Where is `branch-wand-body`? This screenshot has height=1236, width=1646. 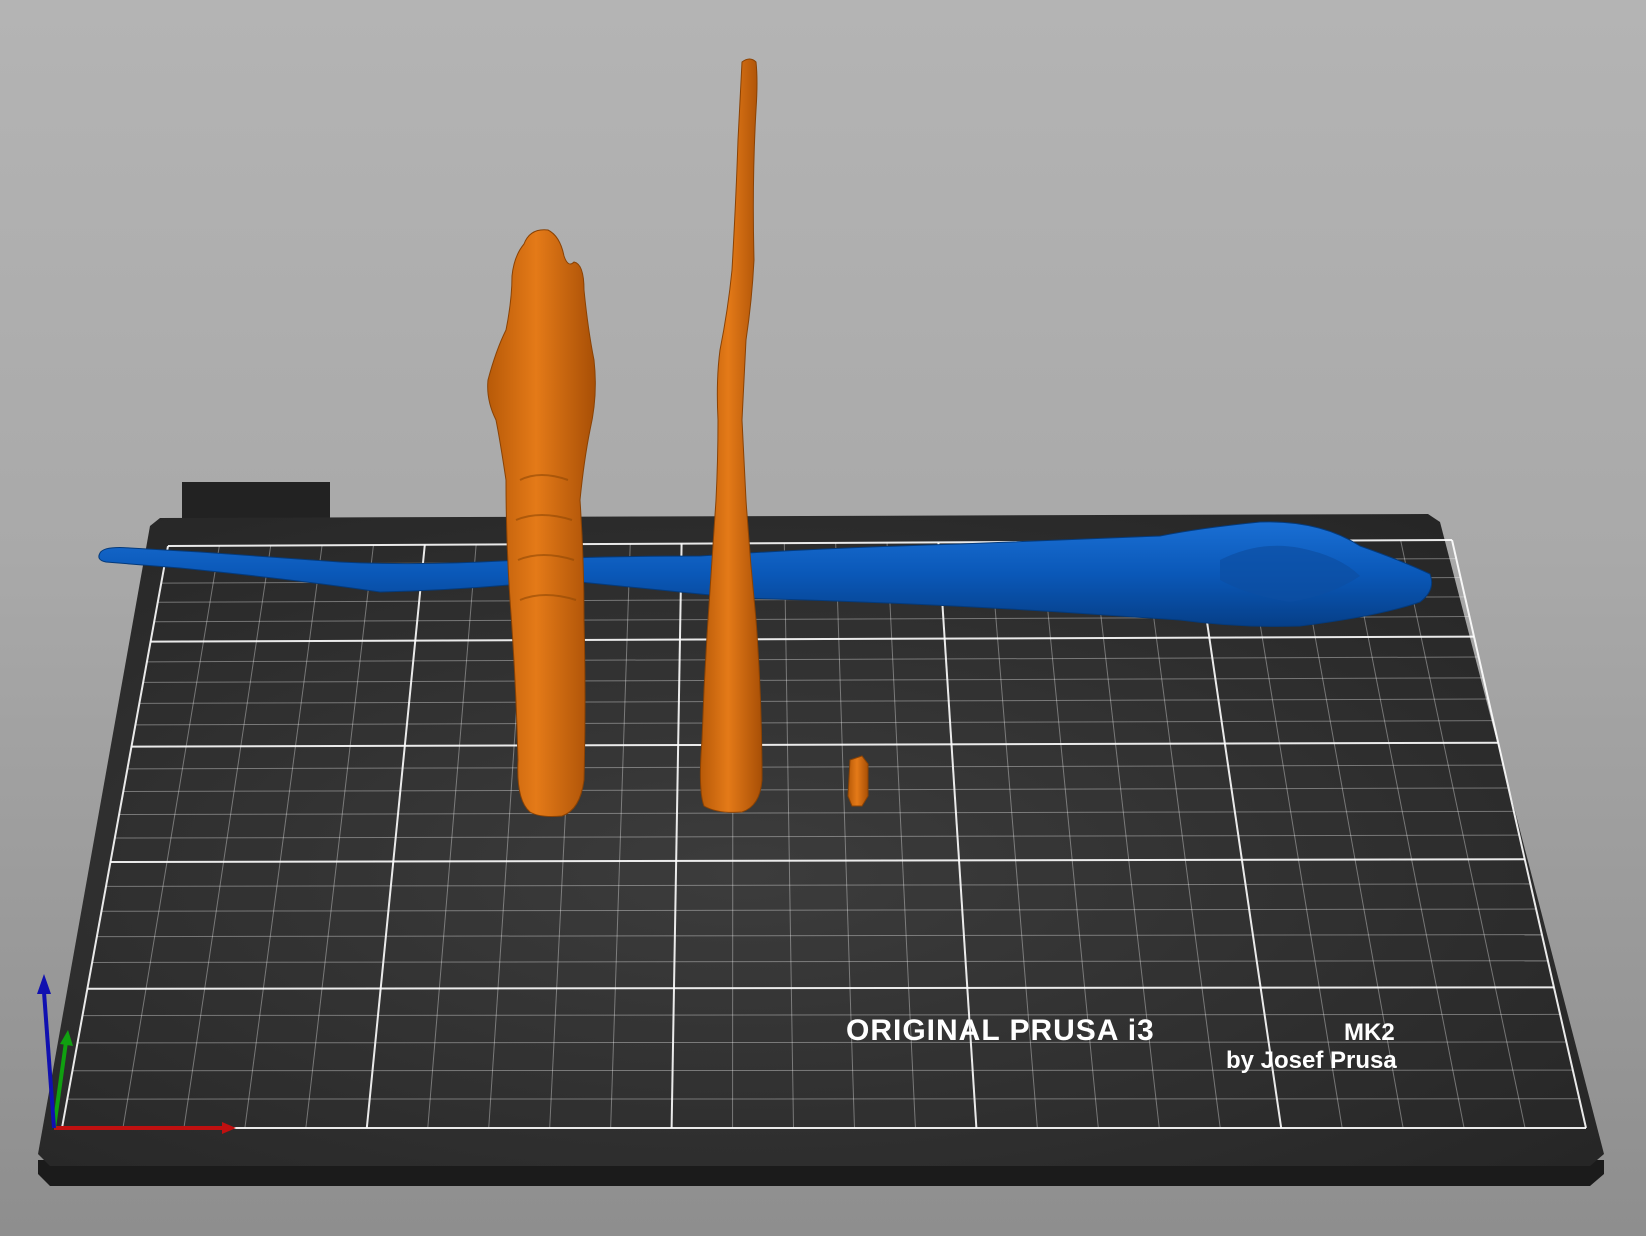
branch-wand-body is located at coordinates (731, 435).